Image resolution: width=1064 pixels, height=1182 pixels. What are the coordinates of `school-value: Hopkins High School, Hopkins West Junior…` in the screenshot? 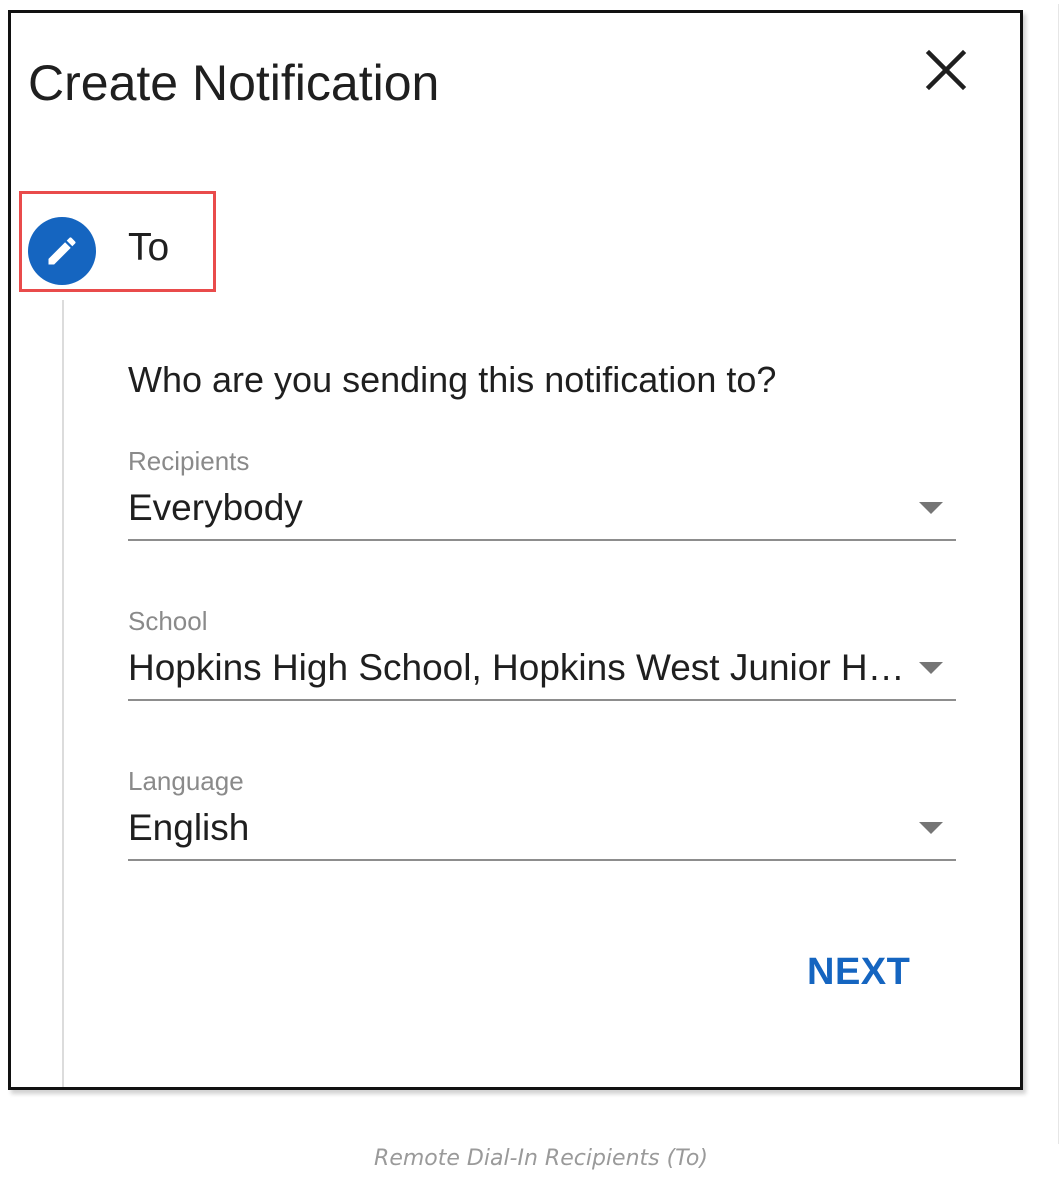 It's located at (518, 667).